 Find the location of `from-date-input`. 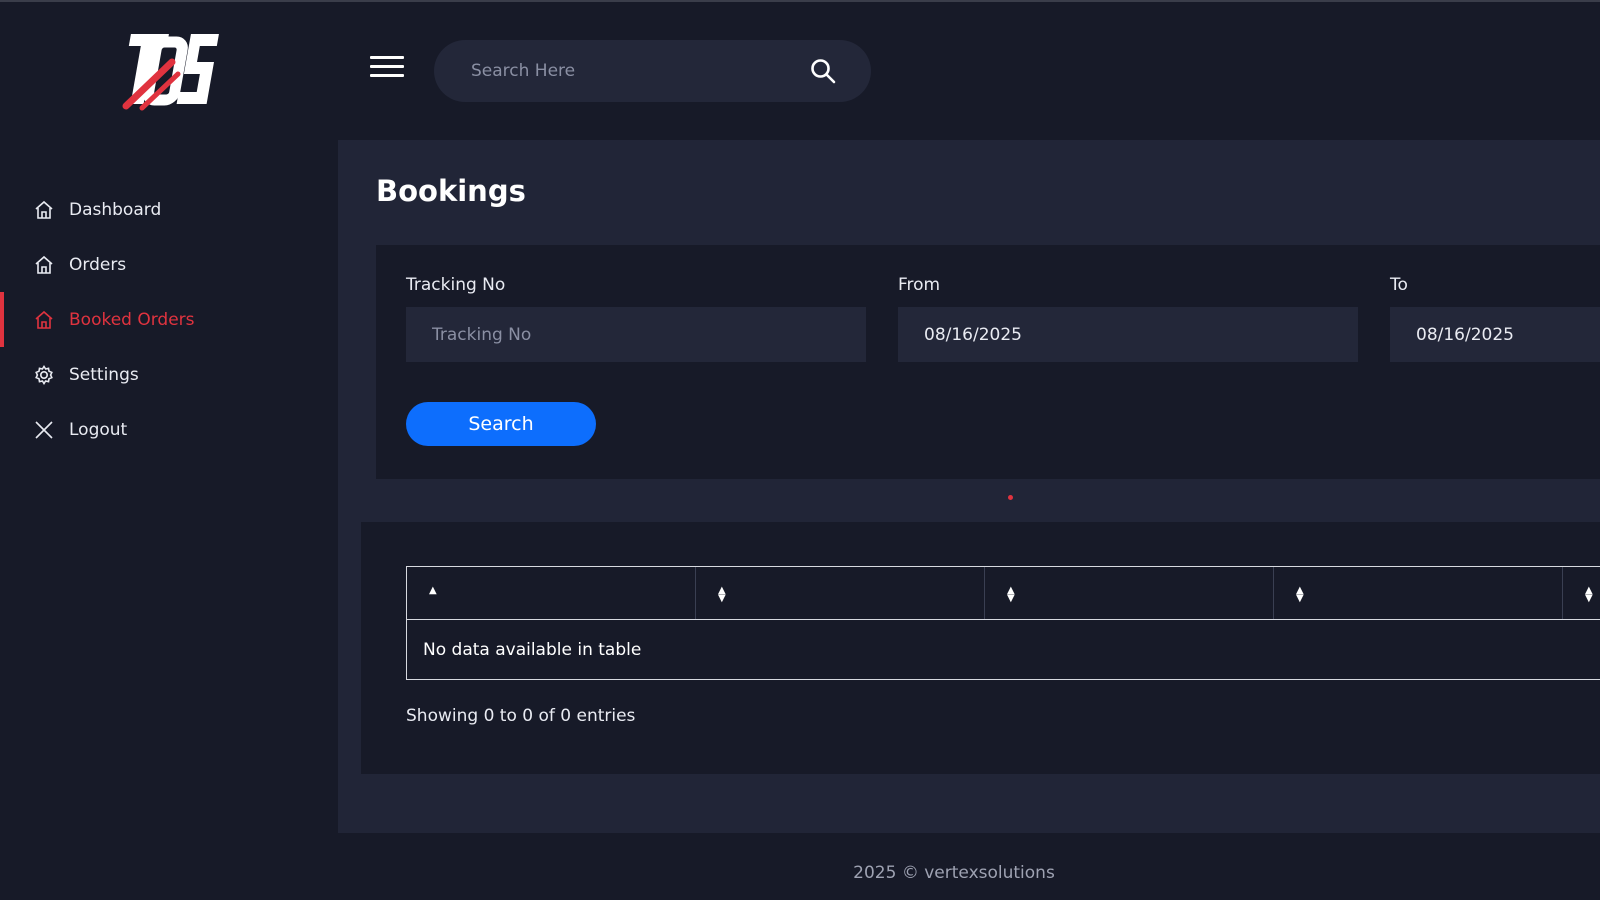

from-date-input is located at coordinates (1128, 334).